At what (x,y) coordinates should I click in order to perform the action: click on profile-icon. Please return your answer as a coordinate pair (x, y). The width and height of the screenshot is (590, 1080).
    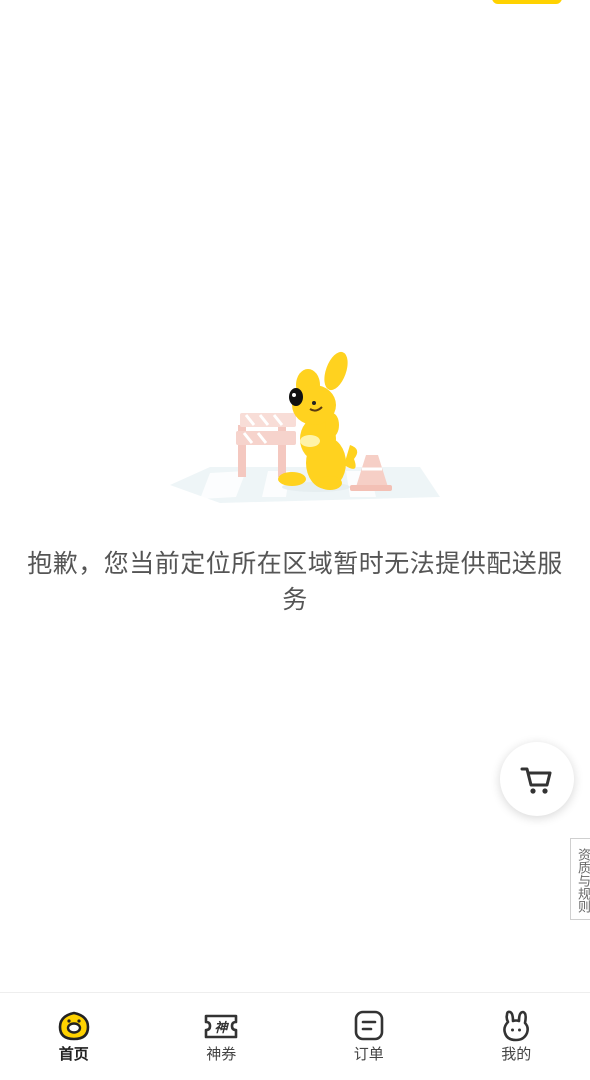
    Looking at the image, I should click on (516, 1026).